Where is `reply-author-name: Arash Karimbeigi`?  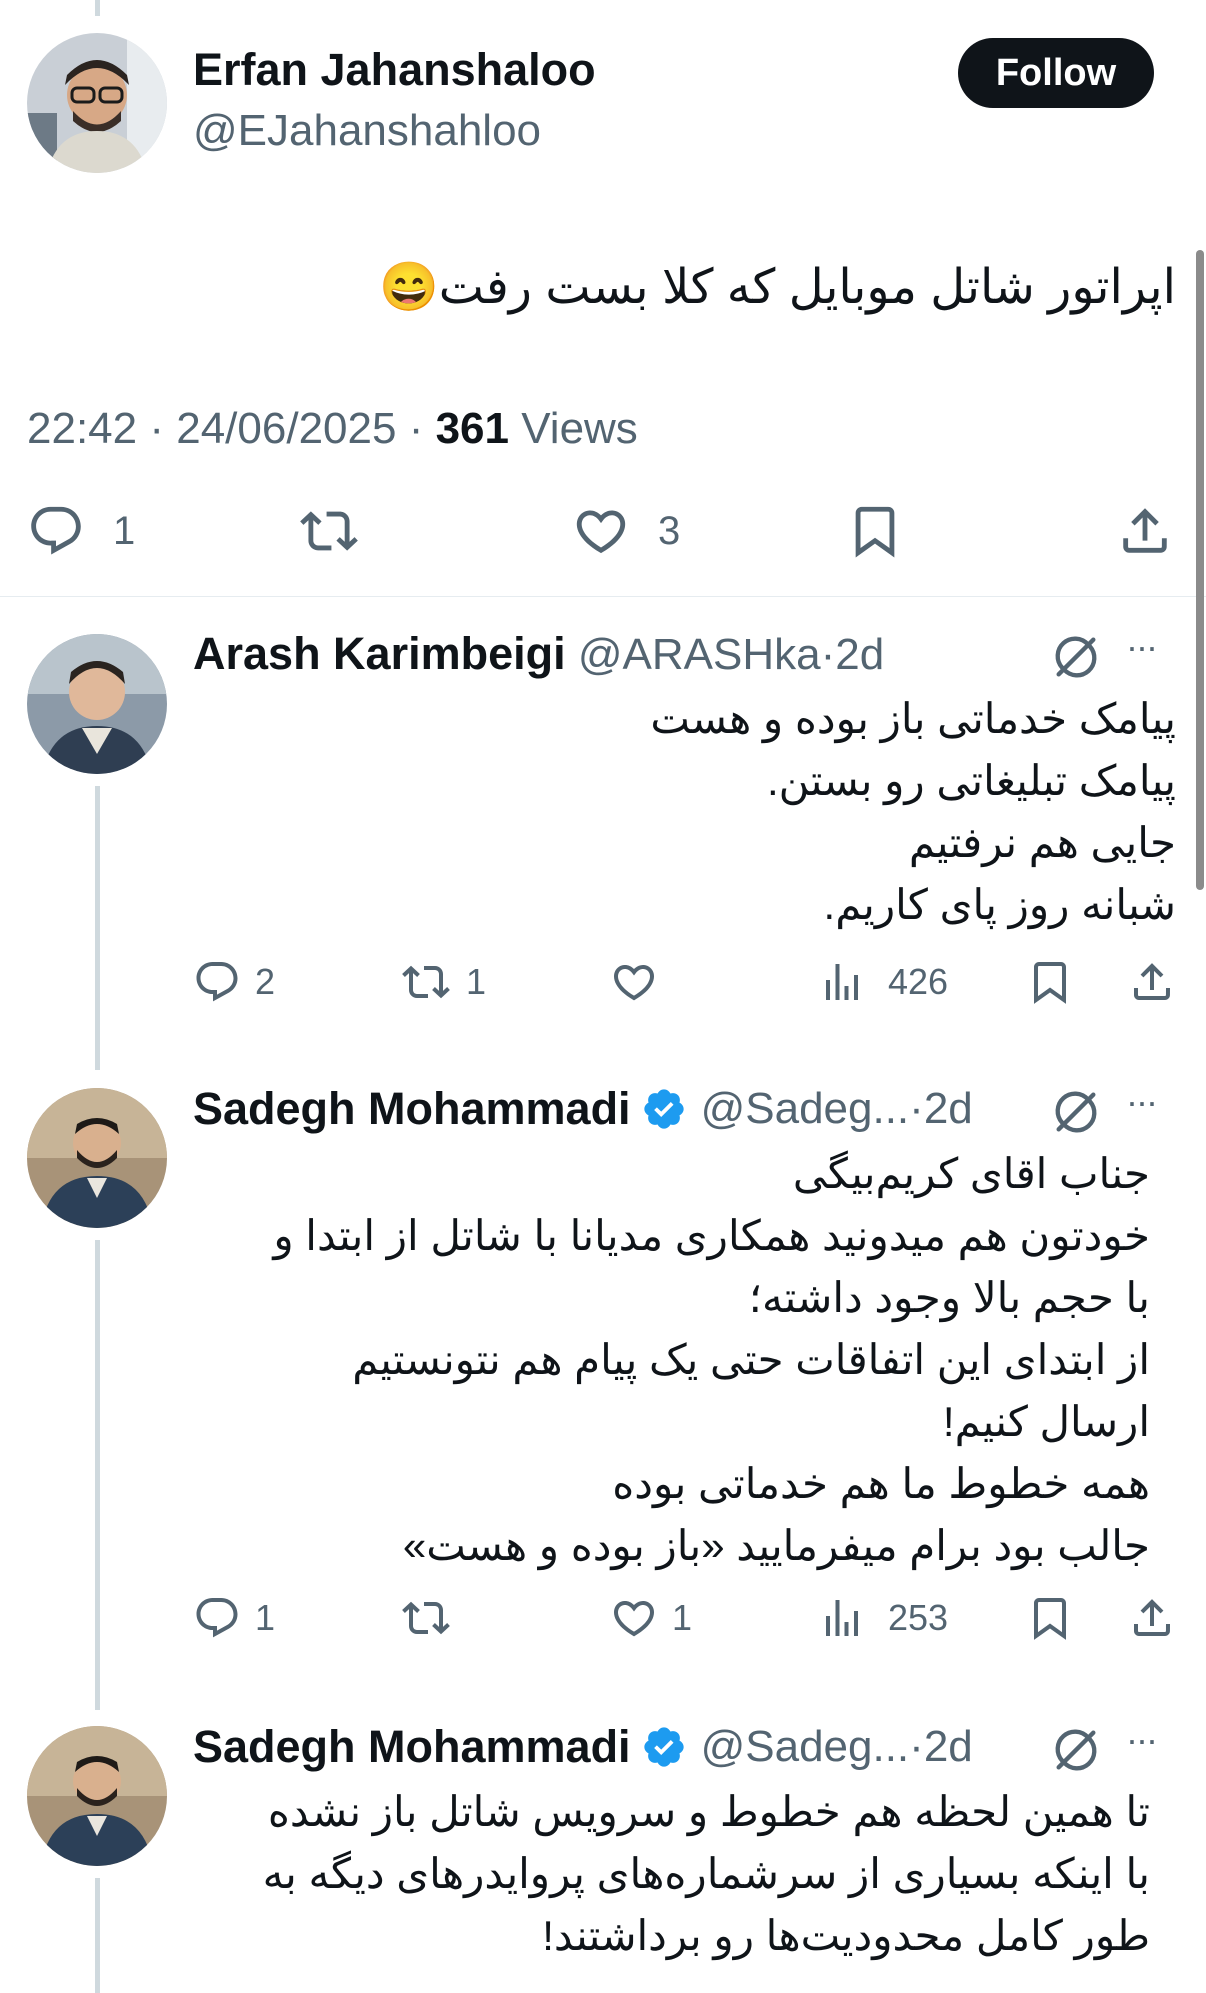
reply-author-name: Arash Karimbeigi is located at coordinates (379, 653).